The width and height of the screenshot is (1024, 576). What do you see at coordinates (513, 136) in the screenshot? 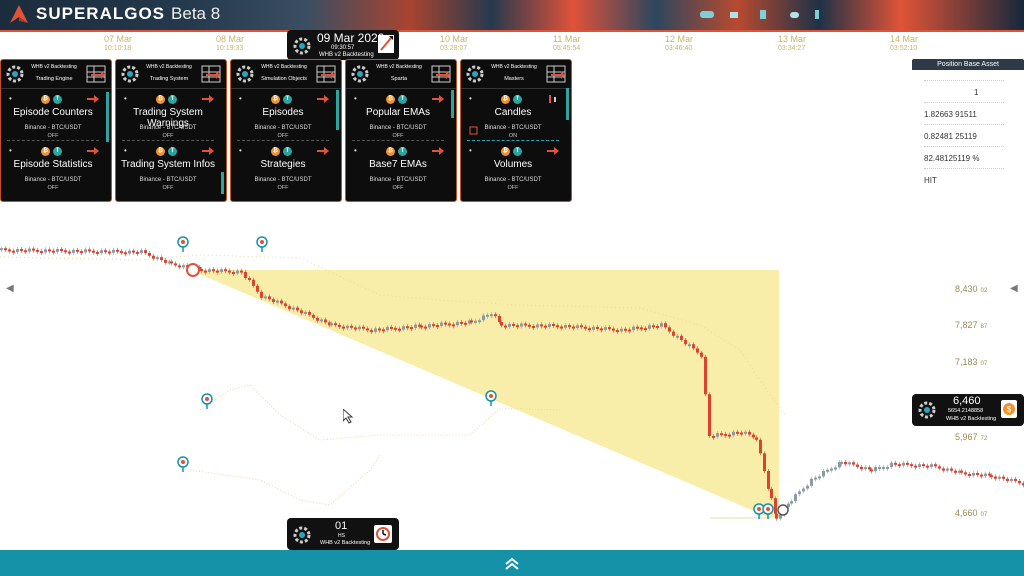
I see `layer-status: ON` at bounding box center [513, 136].